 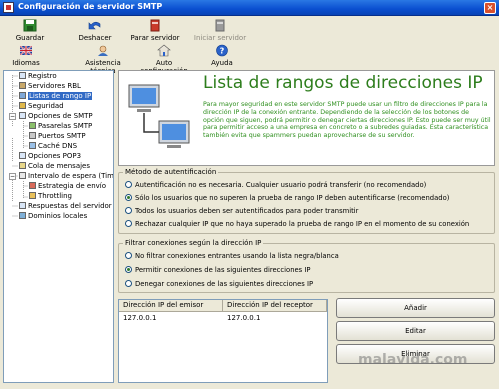 What do you see at coordinates (32, 145) in the screenshot?
I see `dns-icon` at bounding box center [32, 145].